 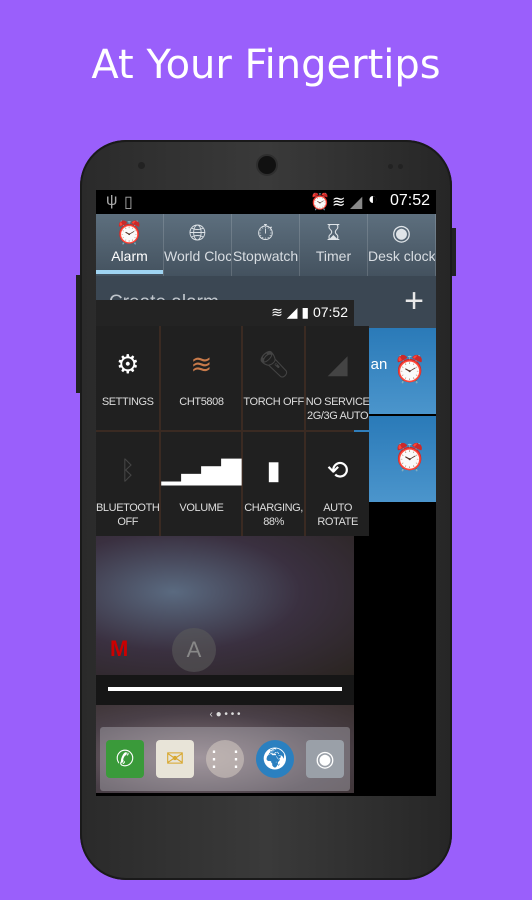 What do you see at coordinates (338, 416) in the screenshot?
I see `tile-sublabel: 2G/3G AUTO` at bounding box center [338, 416].